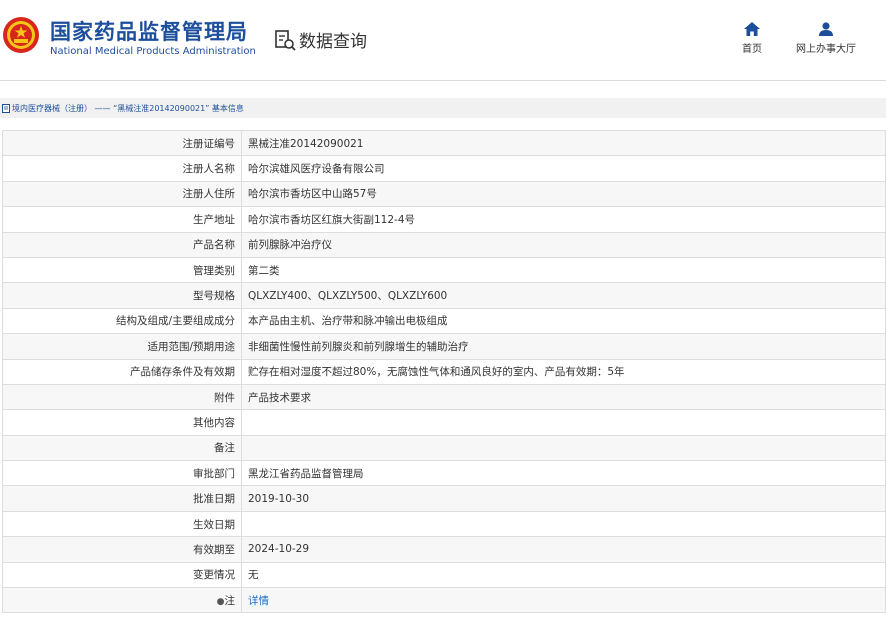  Describe the element at coordinates (285, 40) in the screenshot. I see `document-search-icon` at that location.